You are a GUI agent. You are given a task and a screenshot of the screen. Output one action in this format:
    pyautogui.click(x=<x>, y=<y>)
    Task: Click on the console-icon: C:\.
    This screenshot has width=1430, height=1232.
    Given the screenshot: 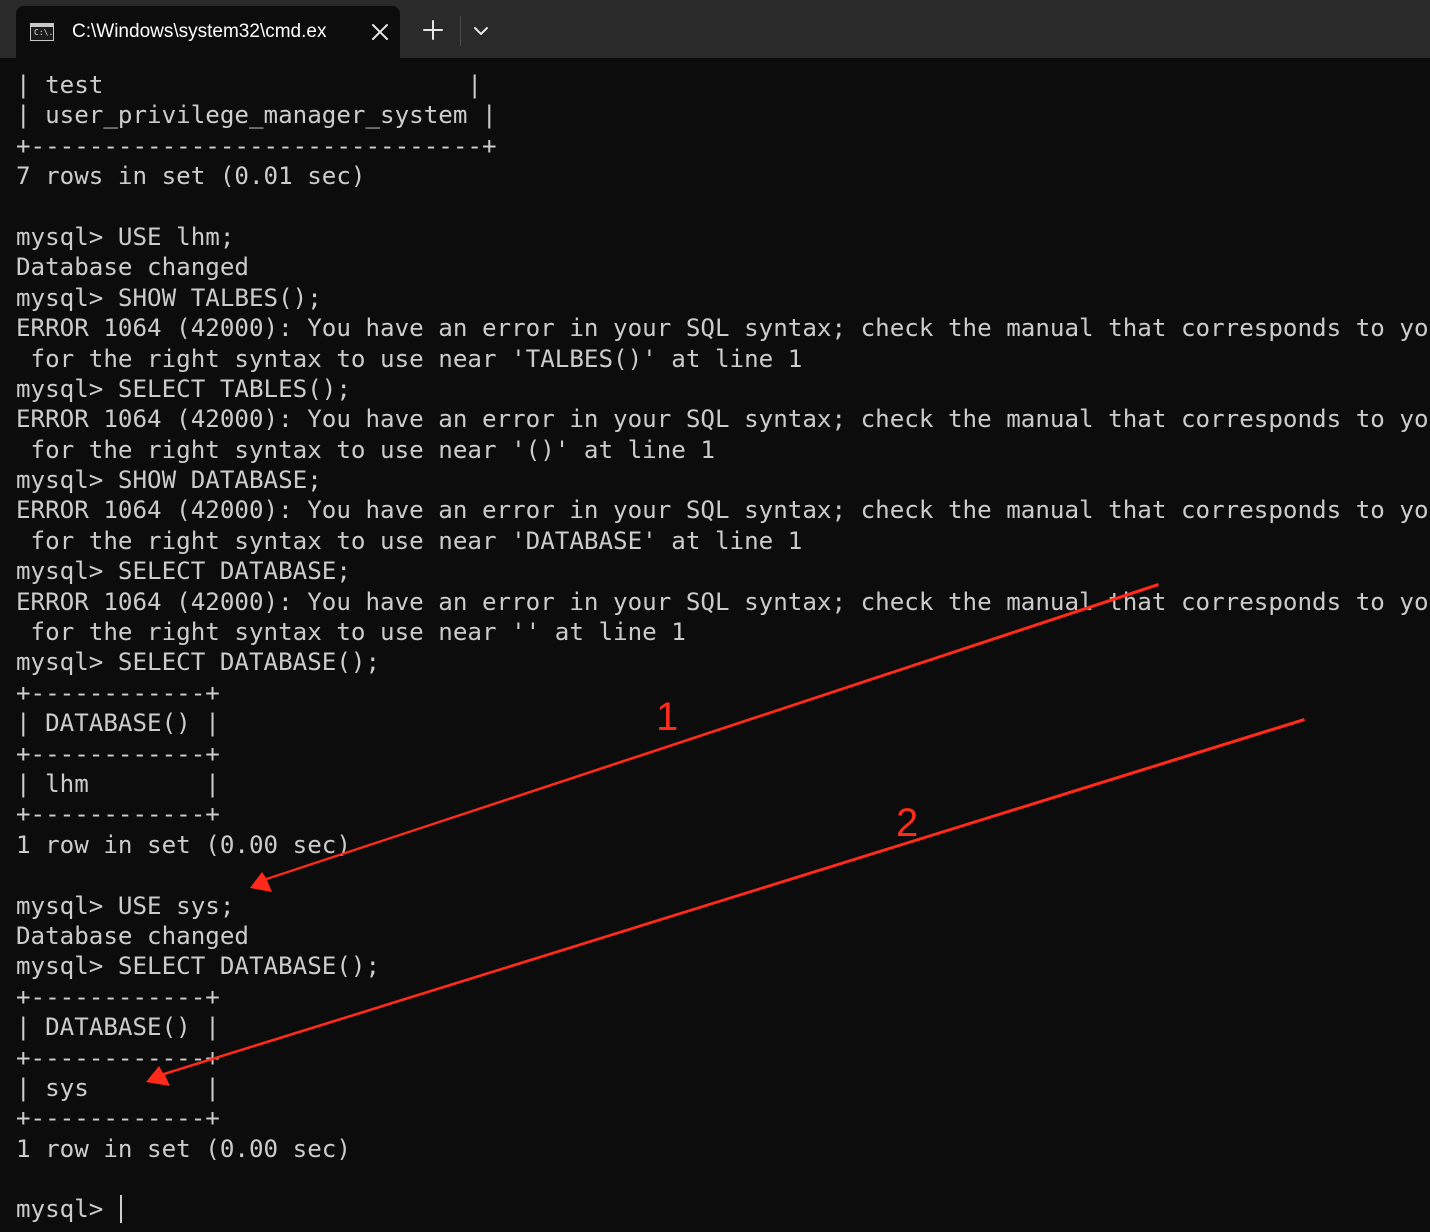 What is the action you would take?
    pyautogui.click(x=42, y=32)
    